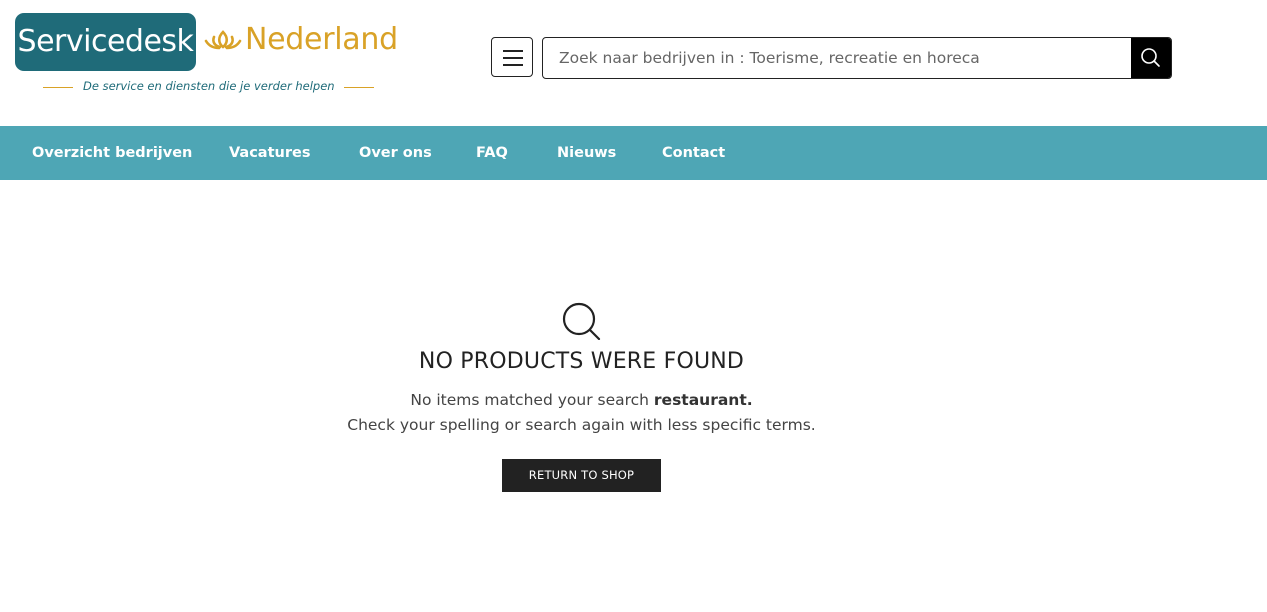 This screenshot has height=612, width=1267. I want to click on no-results-message: No items matched your search restaurant., so click(581, 400).